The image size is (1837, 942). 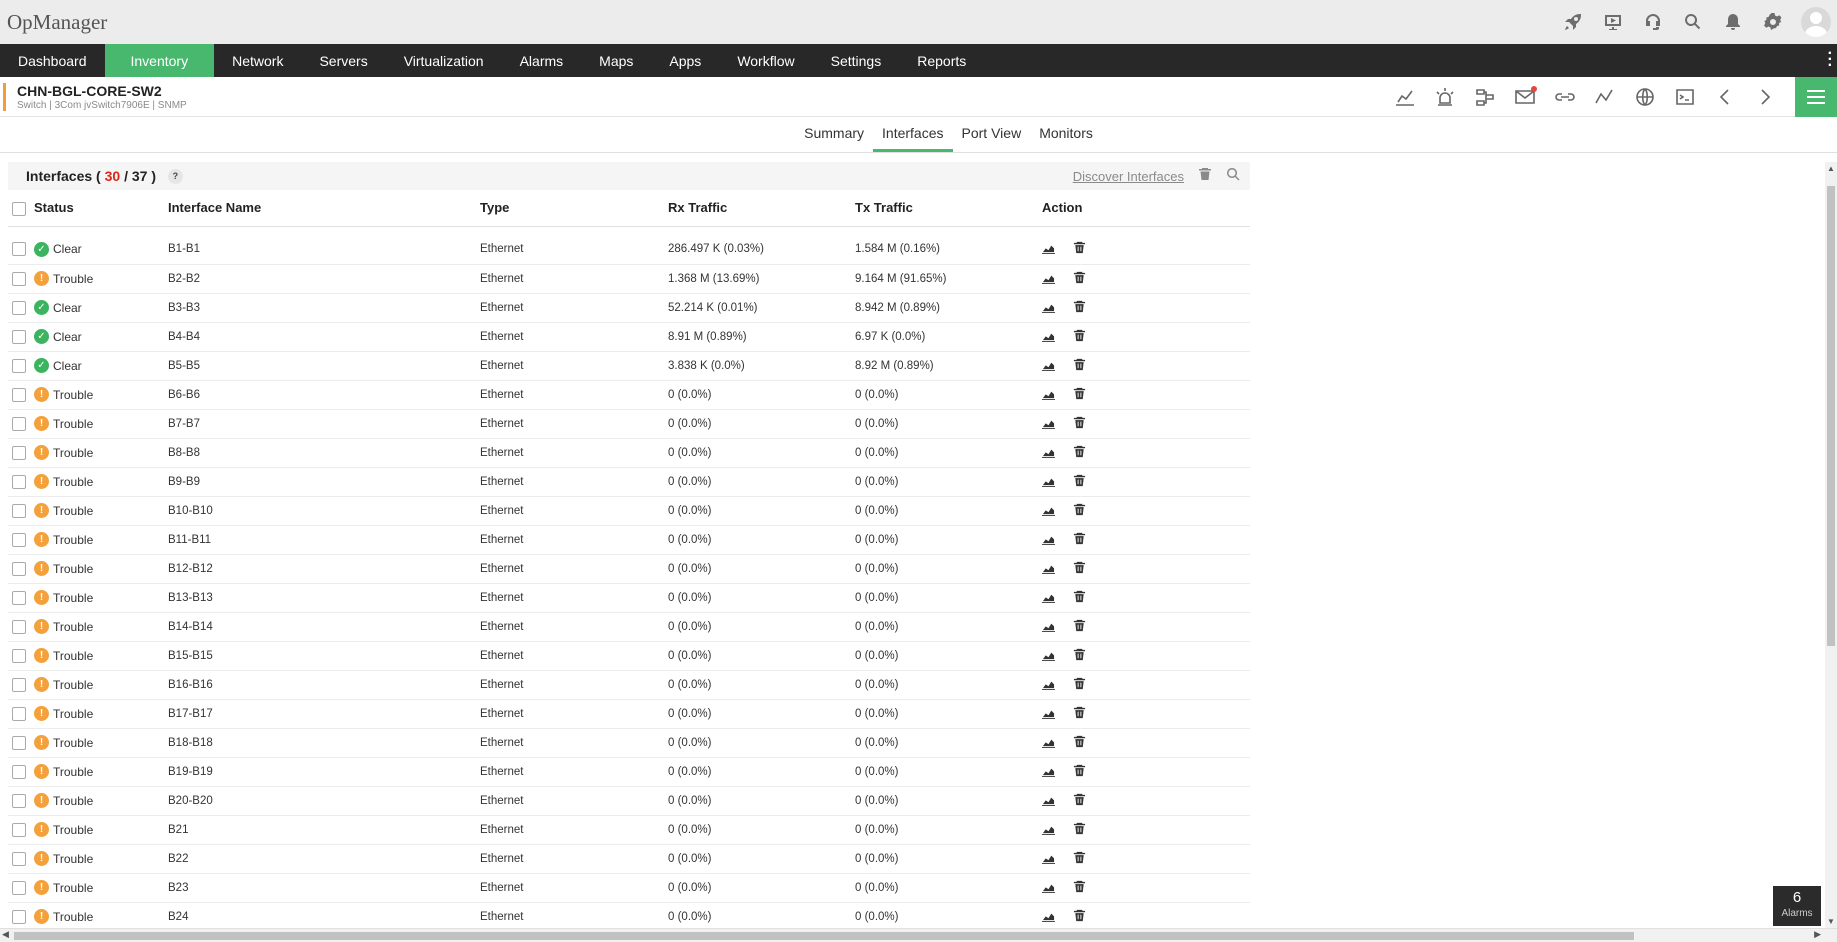 What do you see at coordinates (629, 830) in the screenshot?
I see `table-row: ! Trouble B21 Ethernet 0 (0.0%) 0 (0.0%)` at bounding box center [629, 830].